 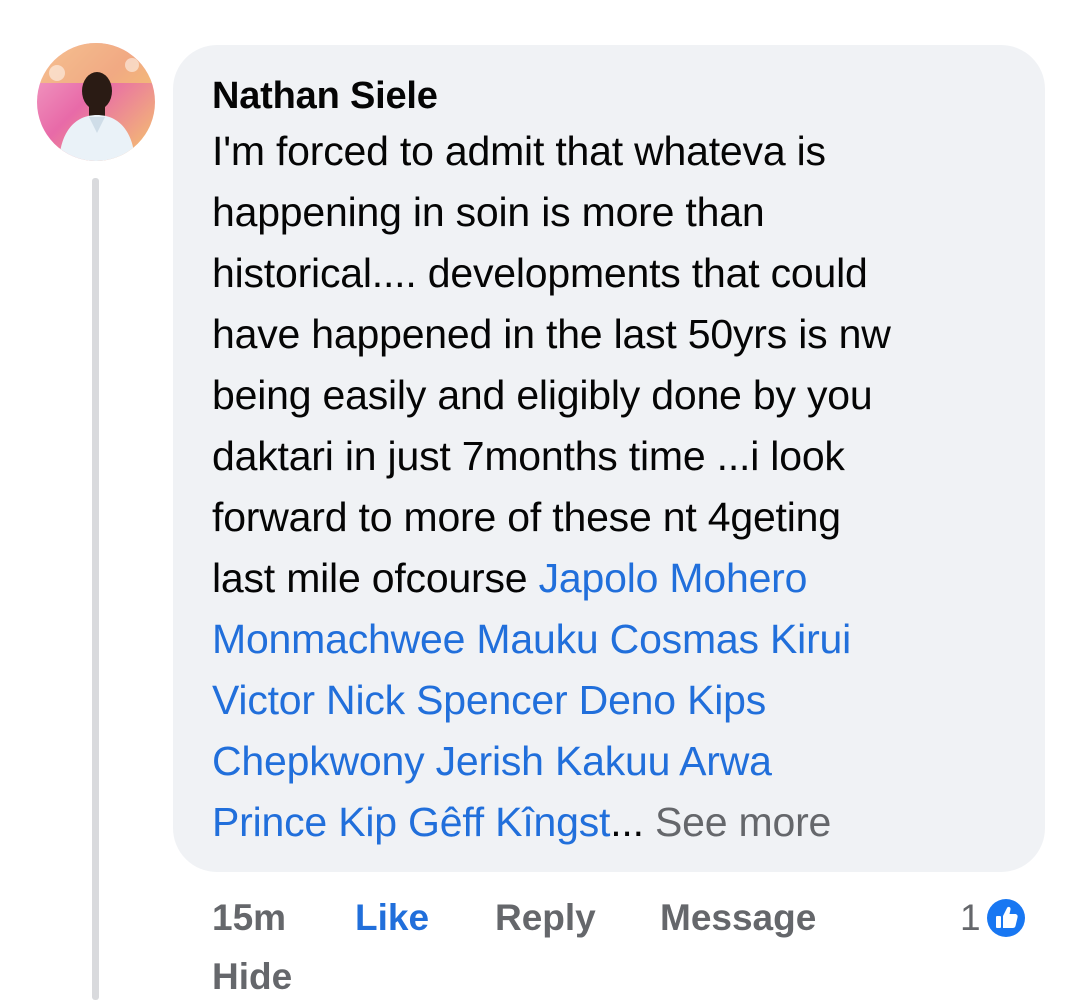 I want to click on comment-line: being easily and eligibly done by you, so click(x=542, y=395).